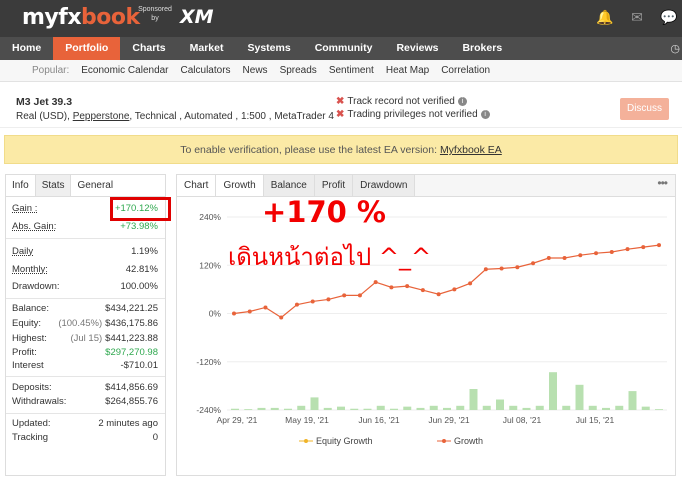  What do you see at coordinates (413, 114) in the screenshot?
I see `trading-privileges-status: ✖ Trading privileges not verified i` at bounding box center [413, 114].